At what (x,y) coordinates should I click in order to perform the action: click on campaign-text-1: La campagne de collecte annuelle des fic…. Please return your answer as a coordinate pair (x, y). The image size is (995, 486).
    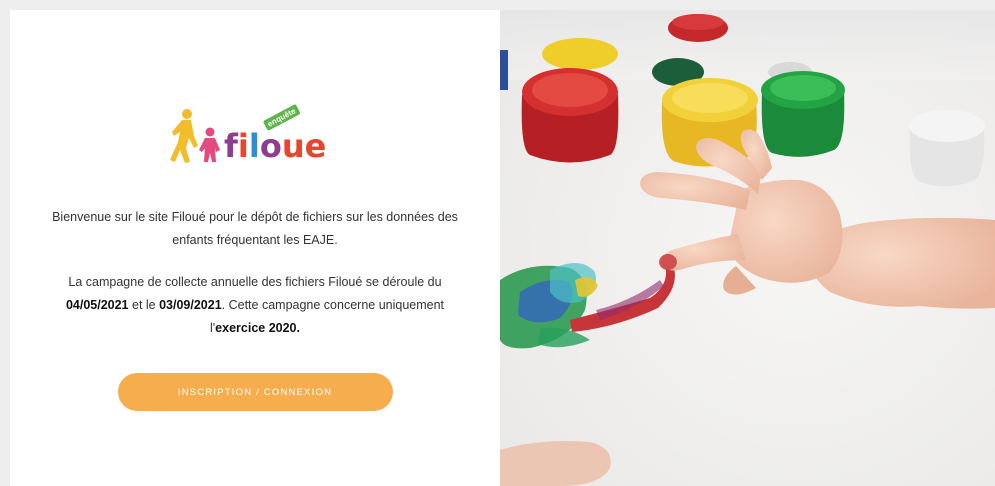
    Looking at the image, I should click on (255, 282).